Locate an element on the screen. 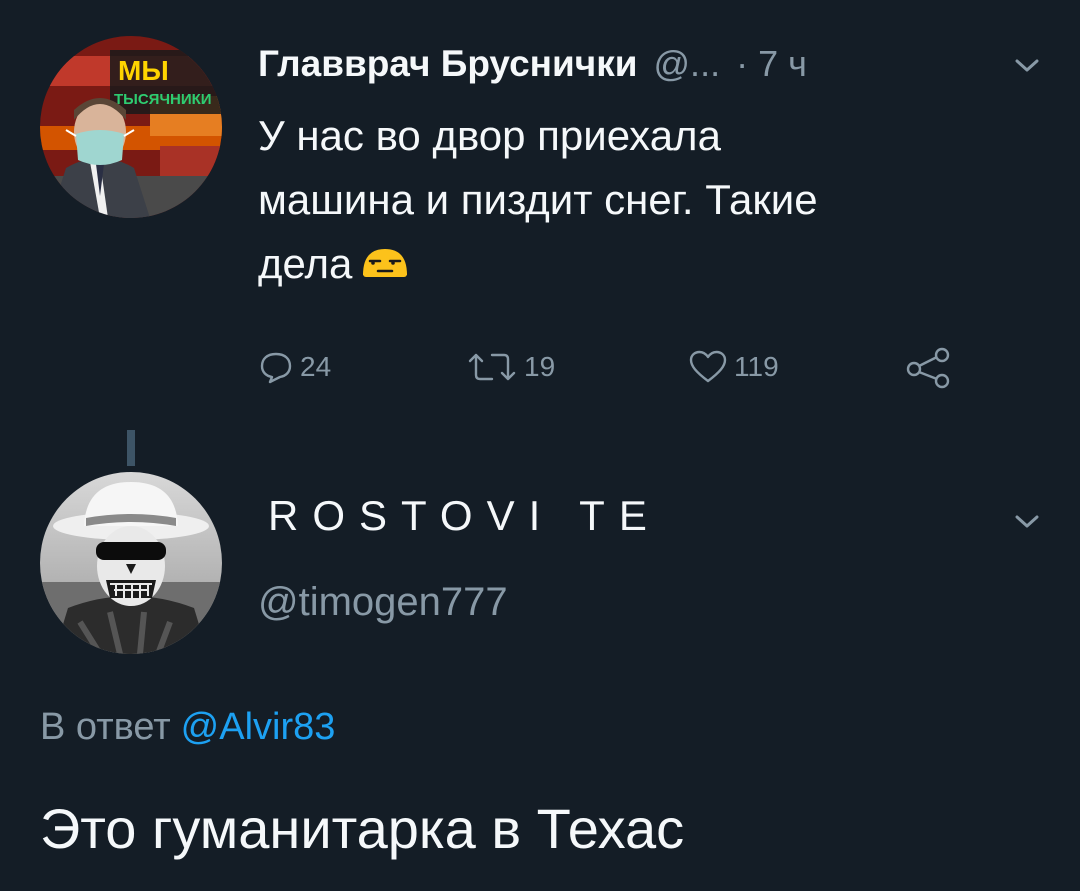 The image size is (1080, 891). tweet-text-line: машина и пиздит снег. Такие is located at coordinates (538, 199).